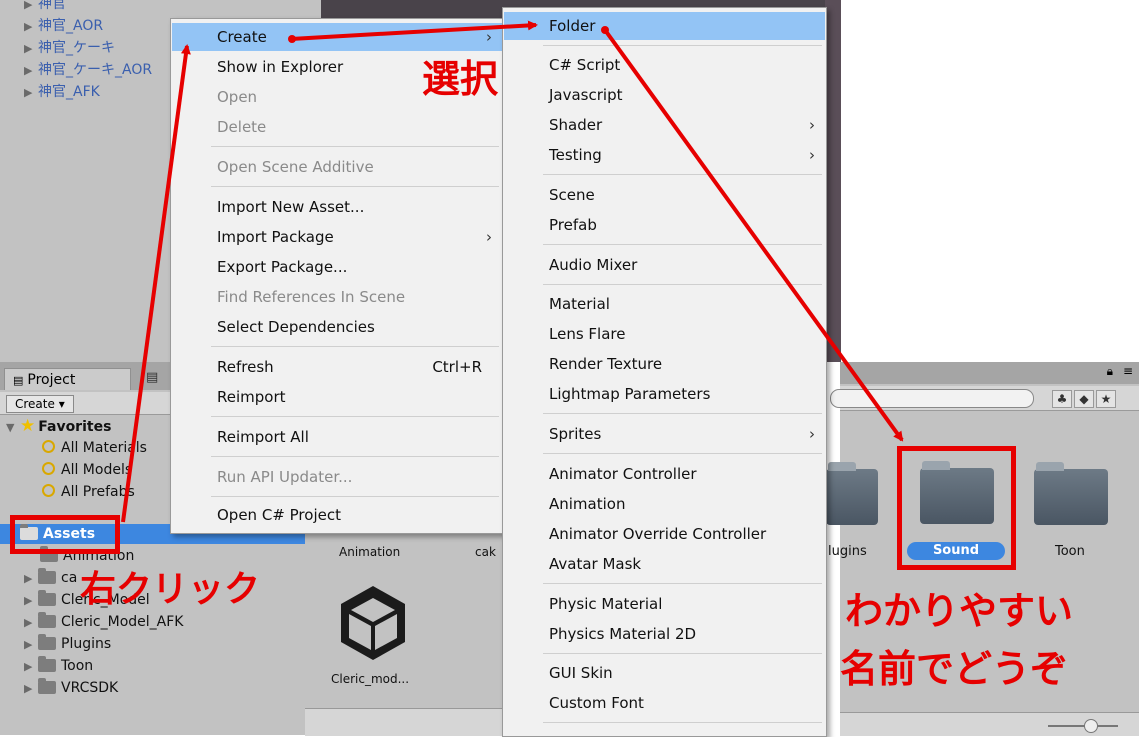 Image resolution: width=1139 pixels, height=737 pixels. I want to click on menu-item-custom-font: Custom Font, so click(664, 703).